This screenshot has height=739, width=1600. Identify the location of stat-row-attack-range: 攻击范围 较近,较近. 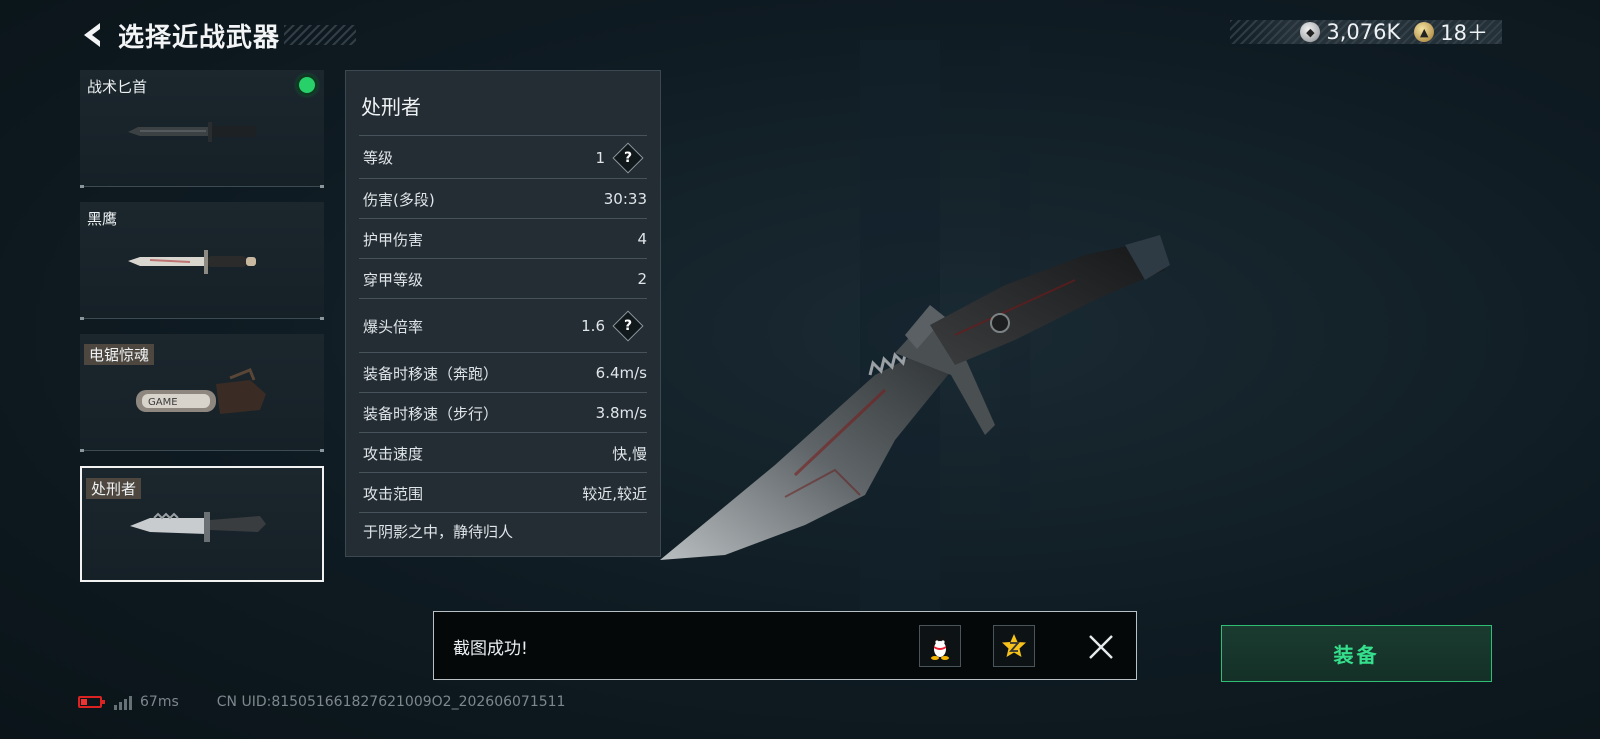
(503, 492).